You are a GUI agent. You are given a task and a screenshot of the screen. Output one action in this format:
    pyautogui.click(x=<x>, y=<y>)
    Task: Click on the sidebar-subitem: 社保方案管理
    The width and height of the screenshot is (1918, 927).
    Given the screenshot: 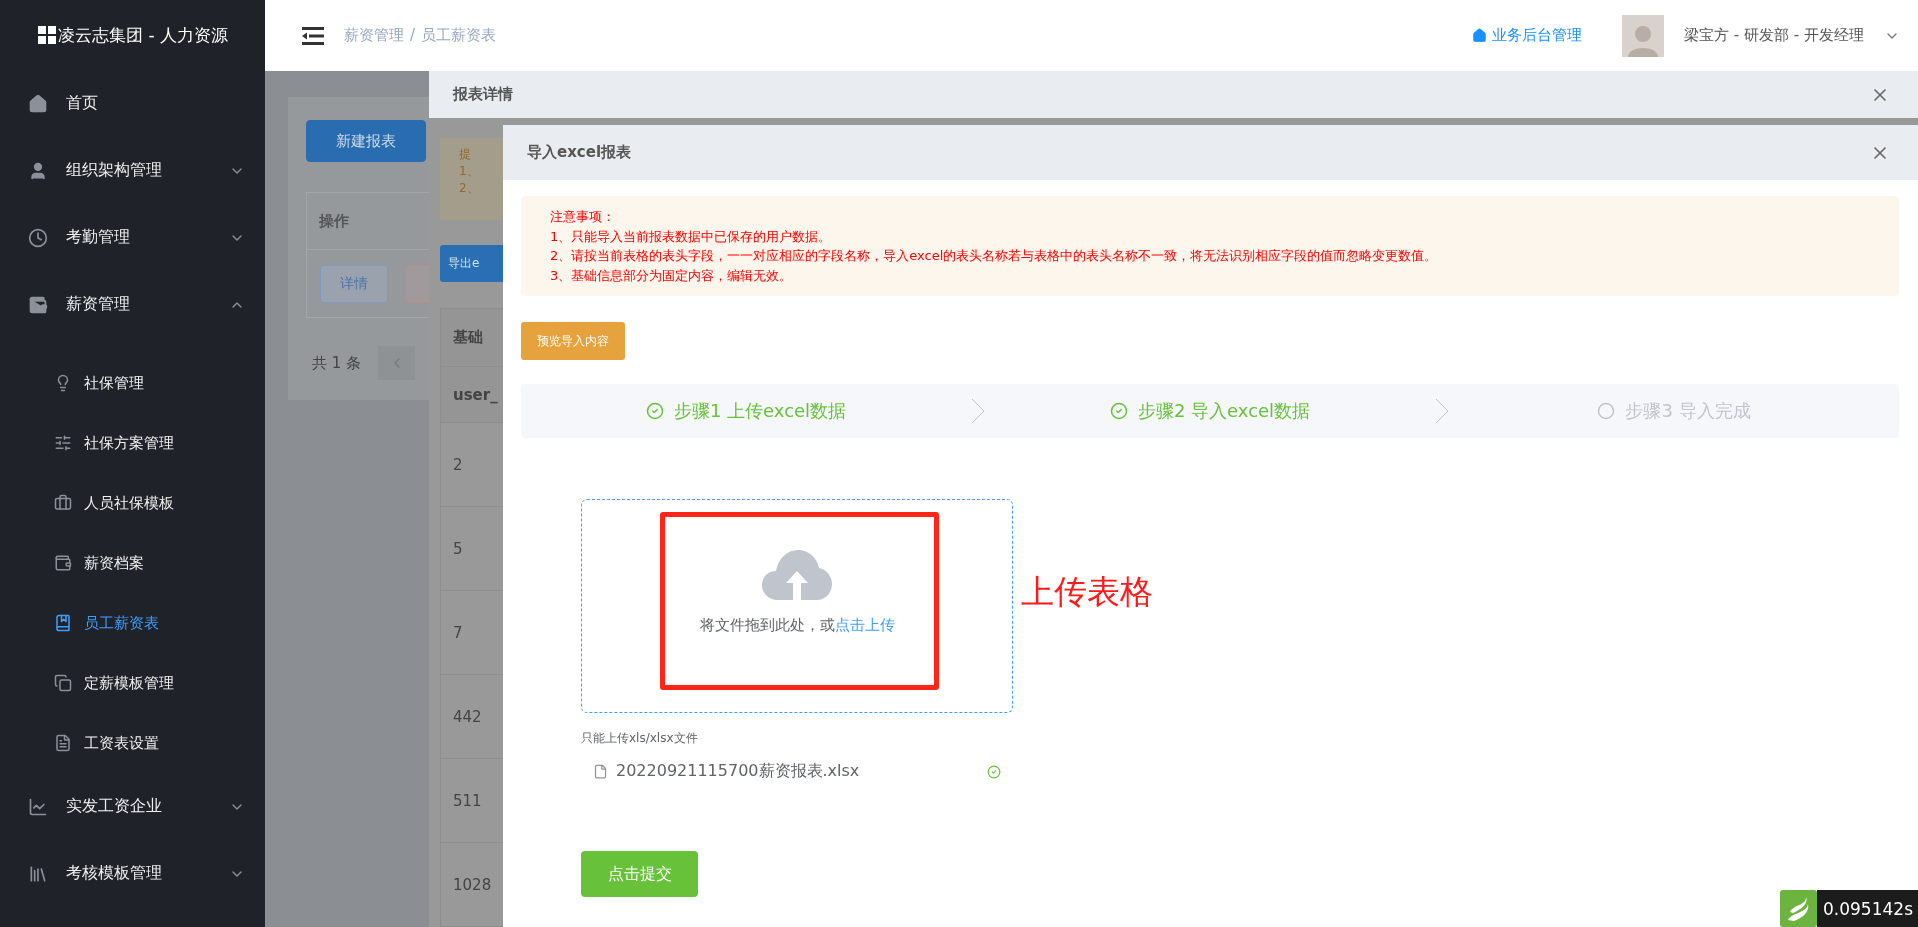 What is the action you would take?
    pyautogui.click(x=132, y=443)
    